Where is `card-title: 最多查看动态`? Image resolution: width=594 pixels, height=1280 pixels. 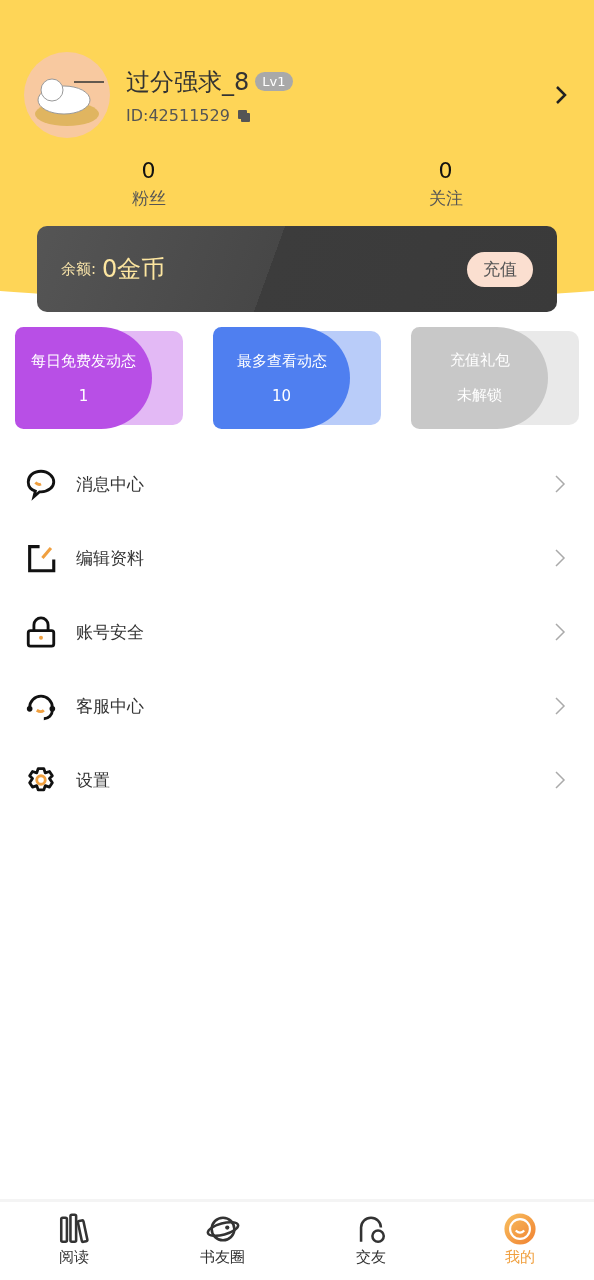 card-title: 最多查看动态 is located at coordinates (281, 361).